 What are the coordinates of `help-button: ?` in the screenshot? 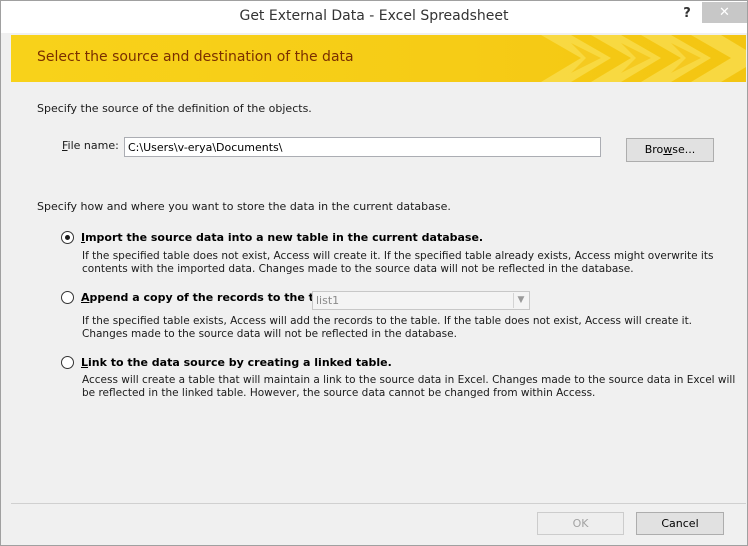 It's located at (687, 14).